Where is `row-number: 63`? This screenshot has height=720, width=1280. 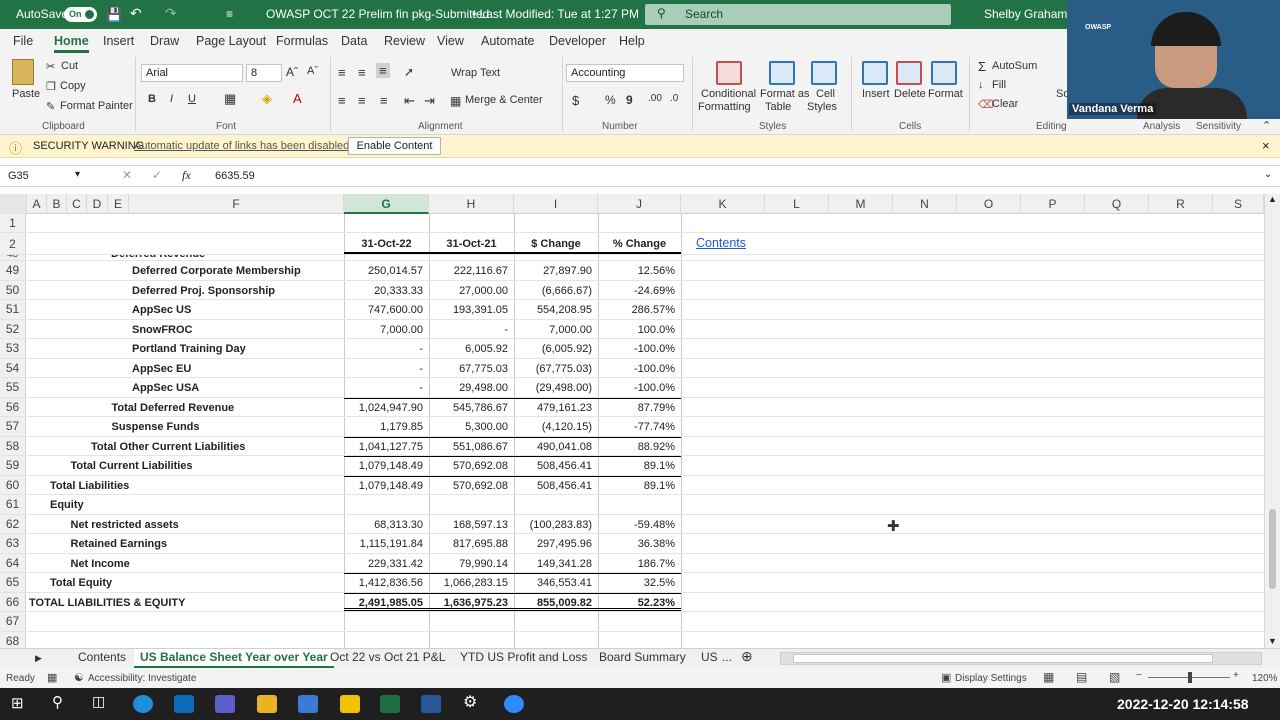
row-number: 63 is located at coordinates (13, 543).